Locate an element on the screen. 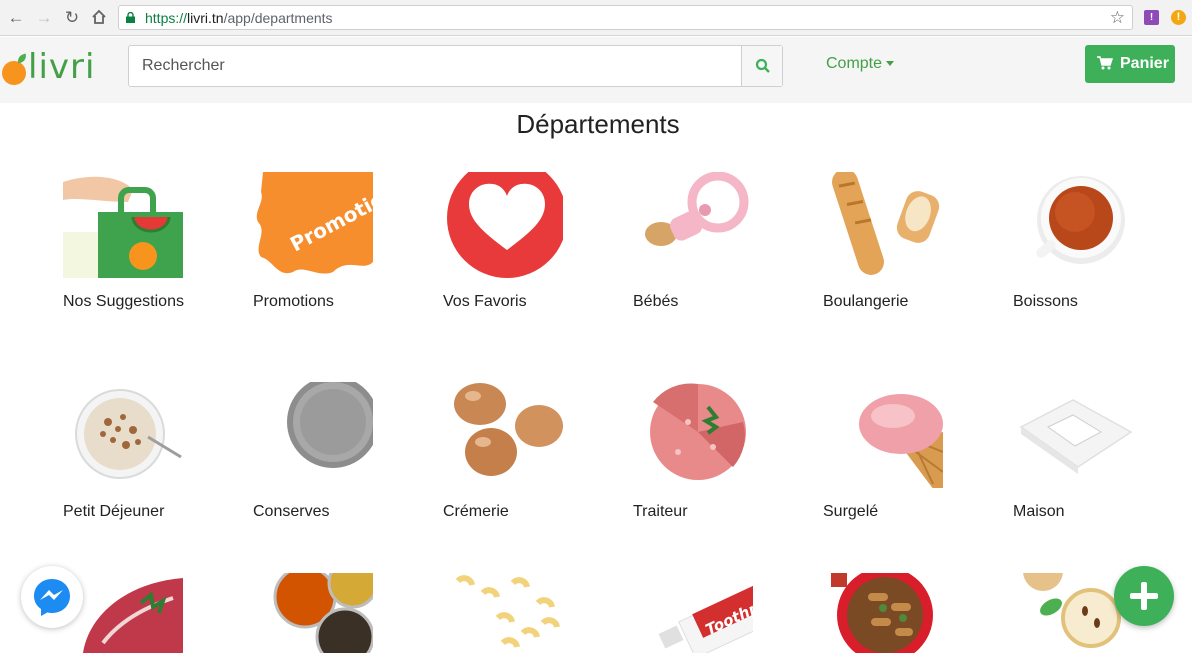 The image size is (1192, 653). cart-button: Panier is located at coordinates (1130, 64).